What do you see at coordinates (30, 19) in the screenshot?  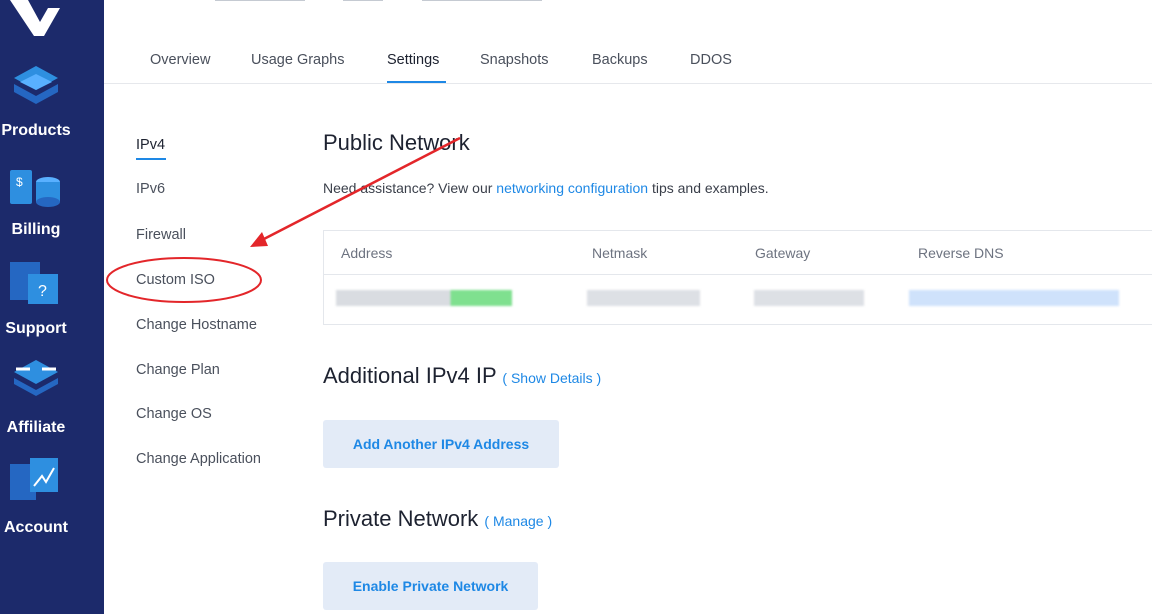 I see `vultr-logo` at bounding box center [30, 19].